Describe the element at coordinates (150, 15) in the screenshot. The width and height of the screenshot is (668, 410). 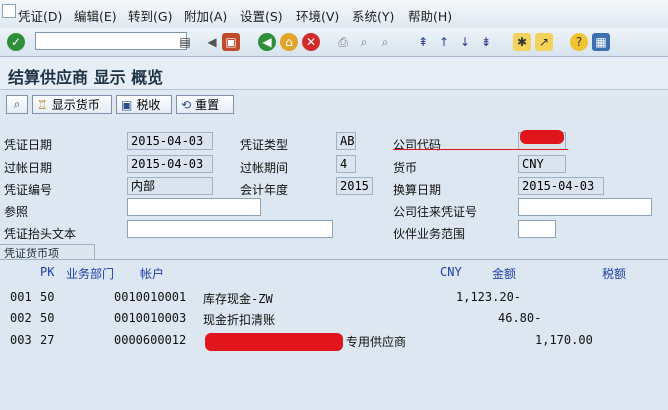
I see `menu-goto: 转到(G)` at that location.